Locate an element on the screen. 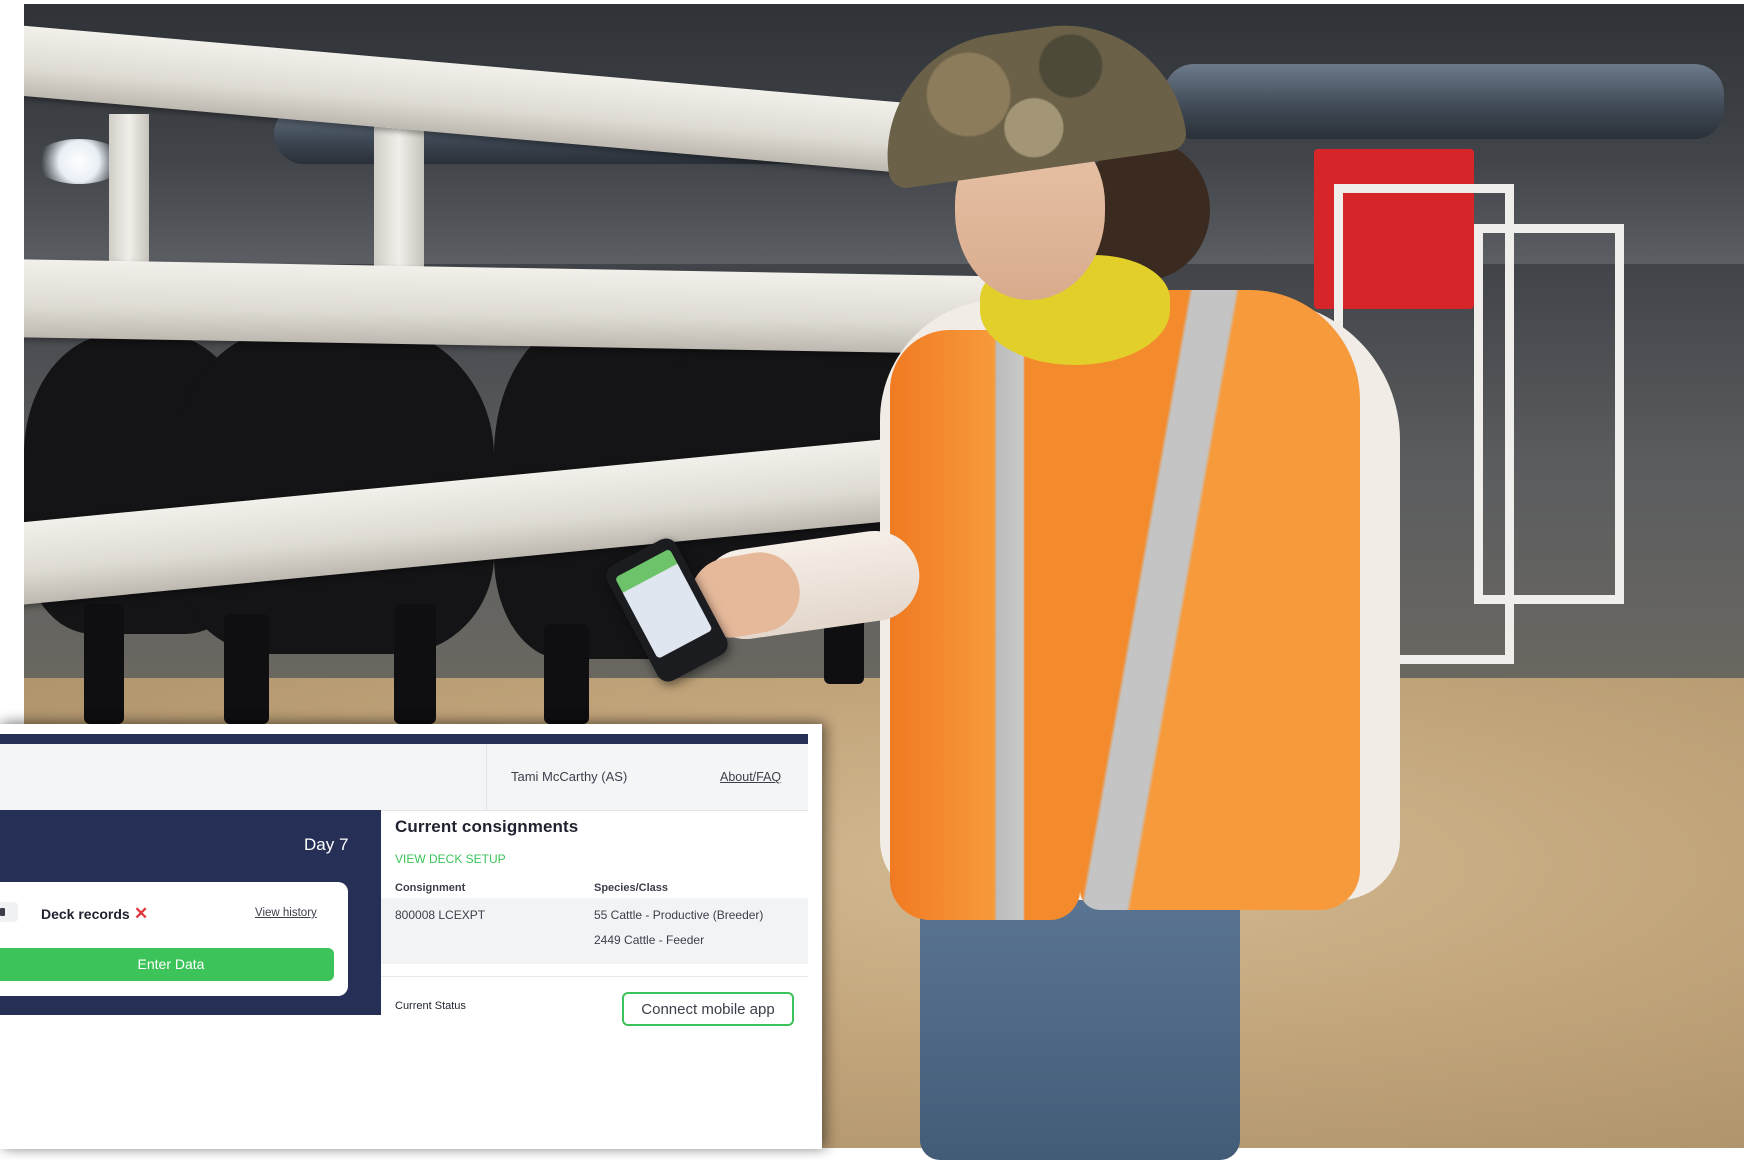  view-history-link: View history is located at coordinates (286, 913).